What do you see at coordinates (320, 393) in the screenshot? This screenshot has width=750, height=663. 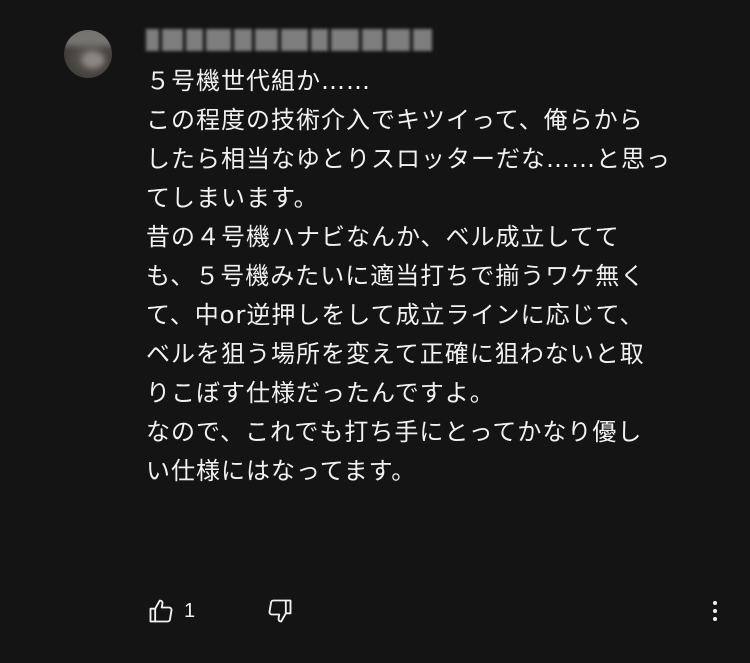 I see `comment-line: りこぼす仕様だったんですよ。` at bounding box center [320, 393].